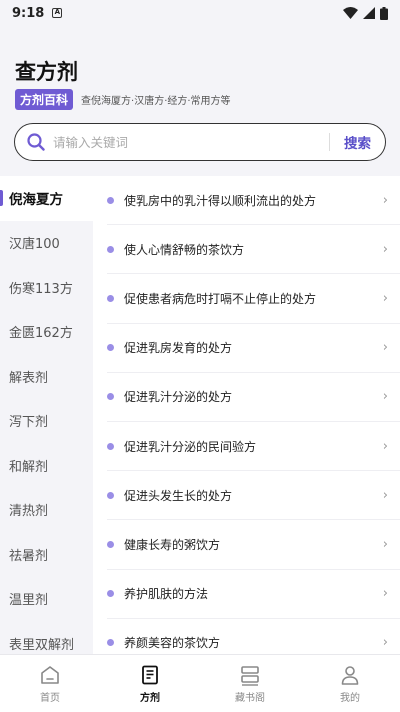 Image resolution: width=400 pixels, height=712 pixels. I want to click on list-item-text: 健康长寿的粥饮方, so click(172, 544).